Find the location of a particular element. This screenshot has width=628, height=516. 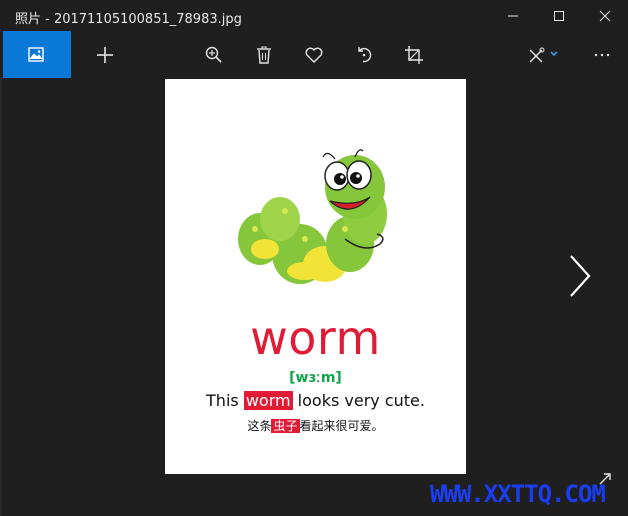

crop-button is located at coordinates (414, 54).